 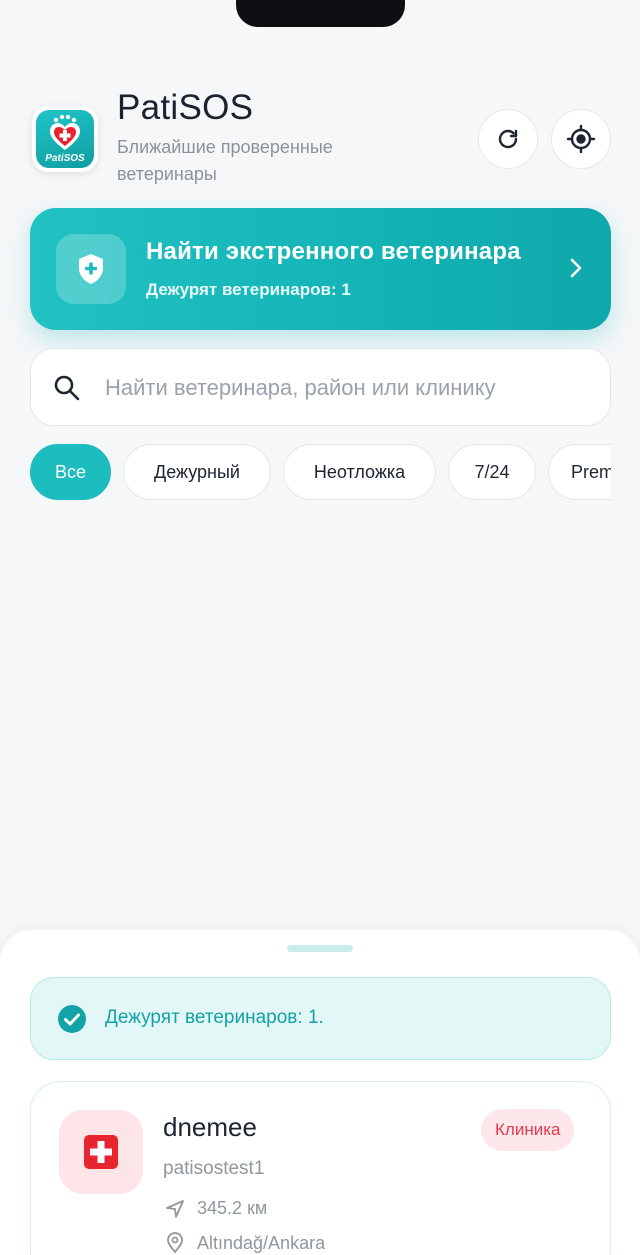 I want to click on on-duty-notice: Дежурят ветеринаров: 1., so click(x=320, y=1018).